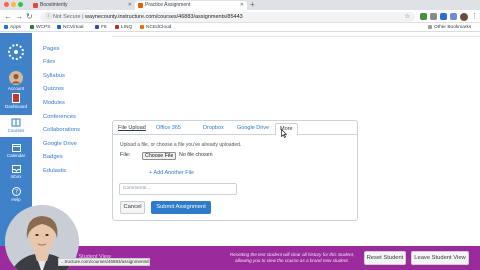  What do you see at coordinates (168, 5) in the screenshot?
I see `browser-tab-2-label: Practice Assignment` at bounding box center [168, 5].